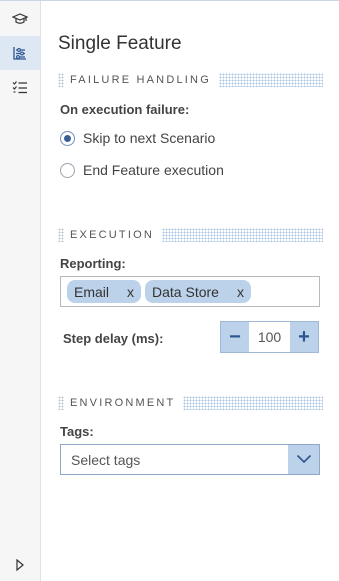 This screenshot has width=339, height=581. Describe the element at coordinates (235, 337) in the screenshot. I see `decrement-button: −` at that location.